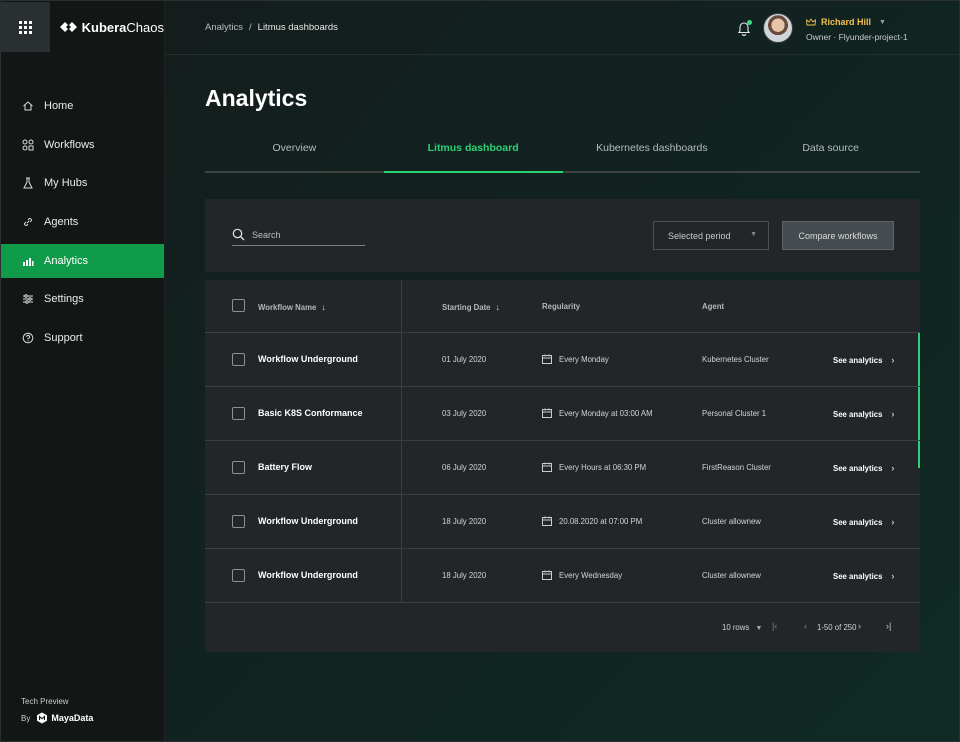 The image size is (960, 742). I want to click on first-page-button: |‹, so click(774, 626).